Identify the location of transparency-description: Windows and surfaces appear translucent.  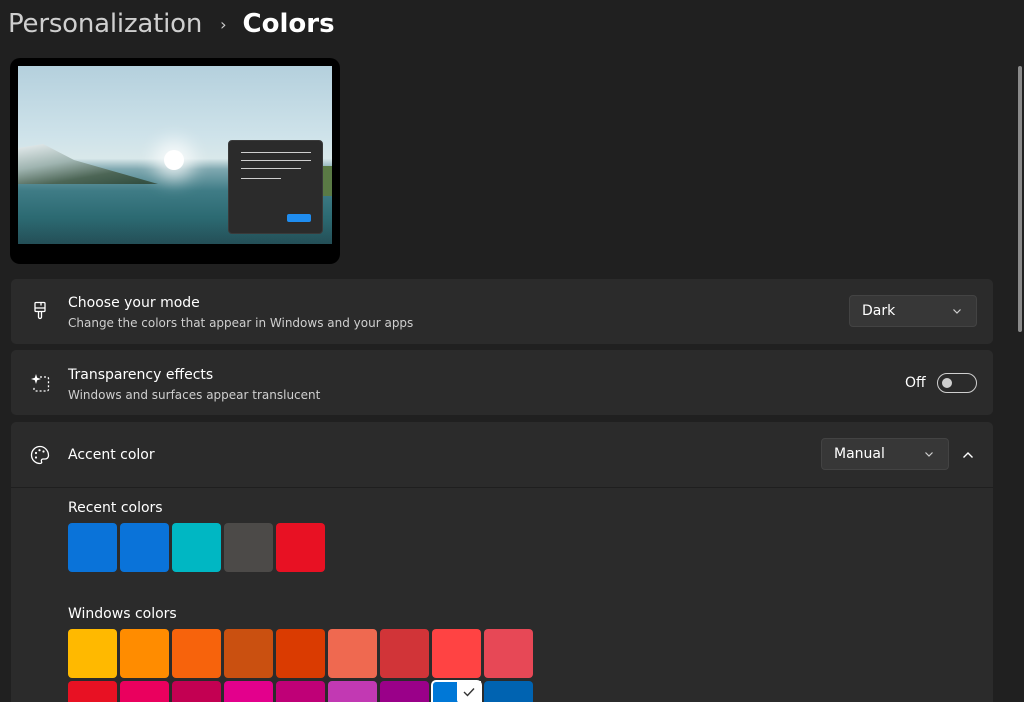
(194, 395).